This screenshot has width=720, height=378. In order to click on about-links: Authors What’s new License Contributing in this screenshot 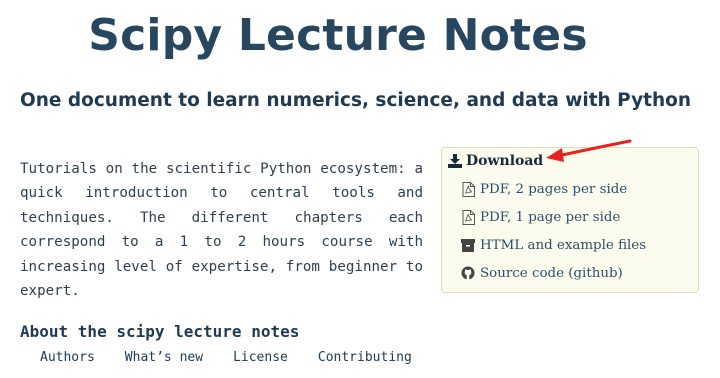, I will do `click(241, 357)`.